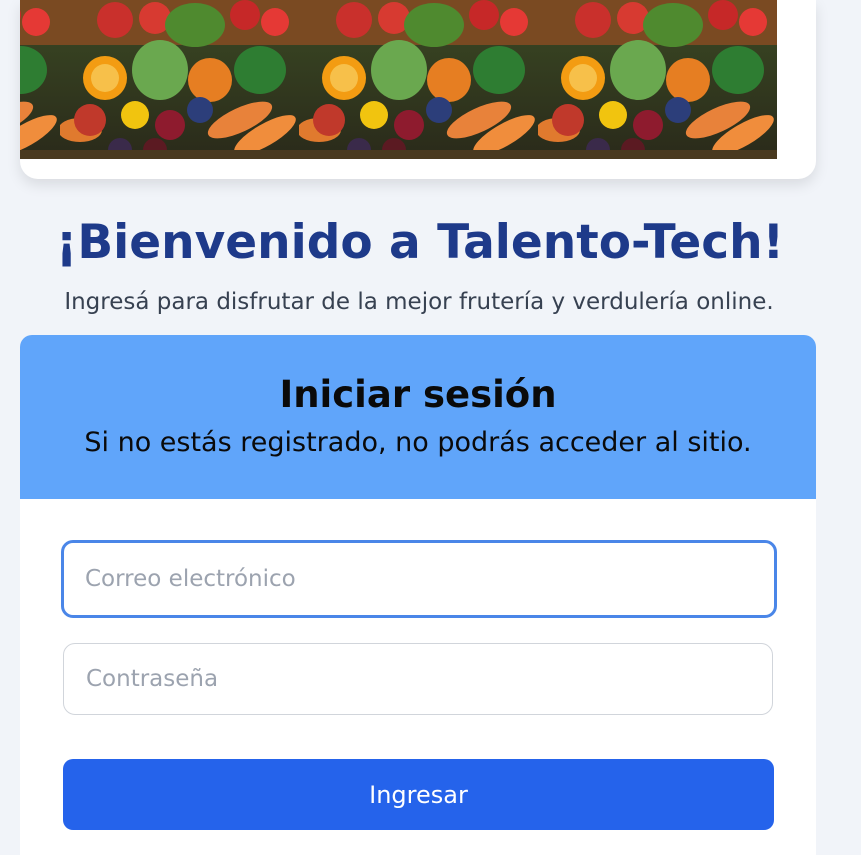 The width and height of the screenshot is (861, 855). What do you see at coordinates (418, 794) in the screenshot?
I see `submit-button: Ingresar` at bounding box center [418, 794].